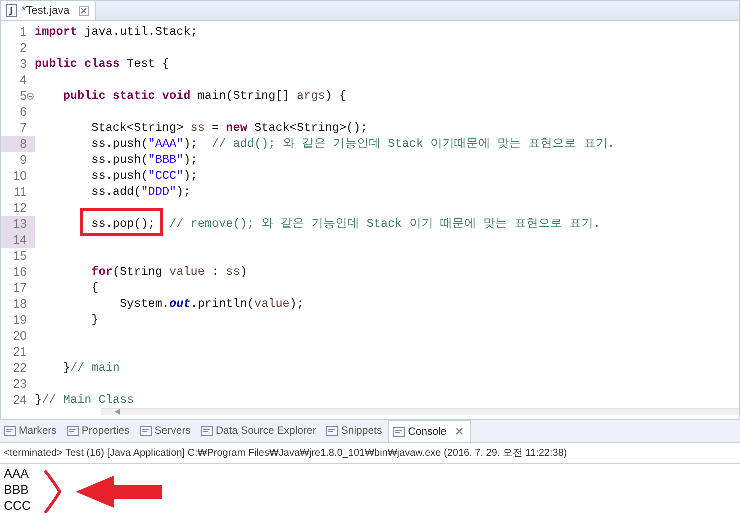  Describe the element at coordinates (20, 336) in the screenshot. I see `line-number: 20` at that location.